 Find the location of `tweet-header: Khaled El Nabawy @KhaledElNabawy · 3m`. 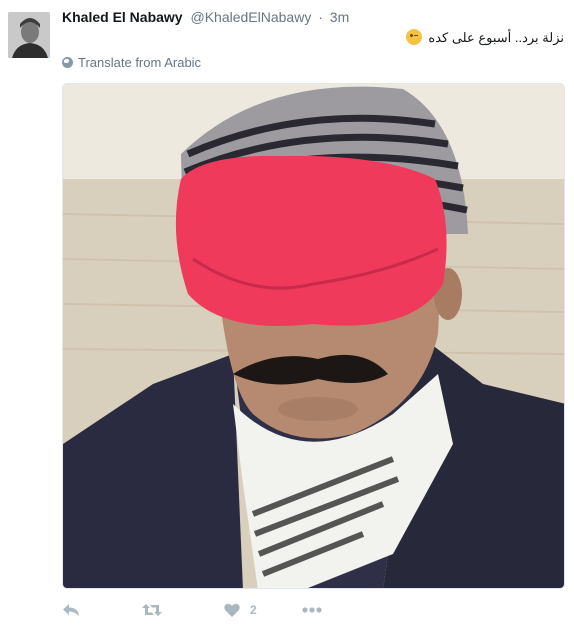

tweet-header: Khaled El Nabawy @KhaledElNabawy · 3m is located at coordinates (205, 17).